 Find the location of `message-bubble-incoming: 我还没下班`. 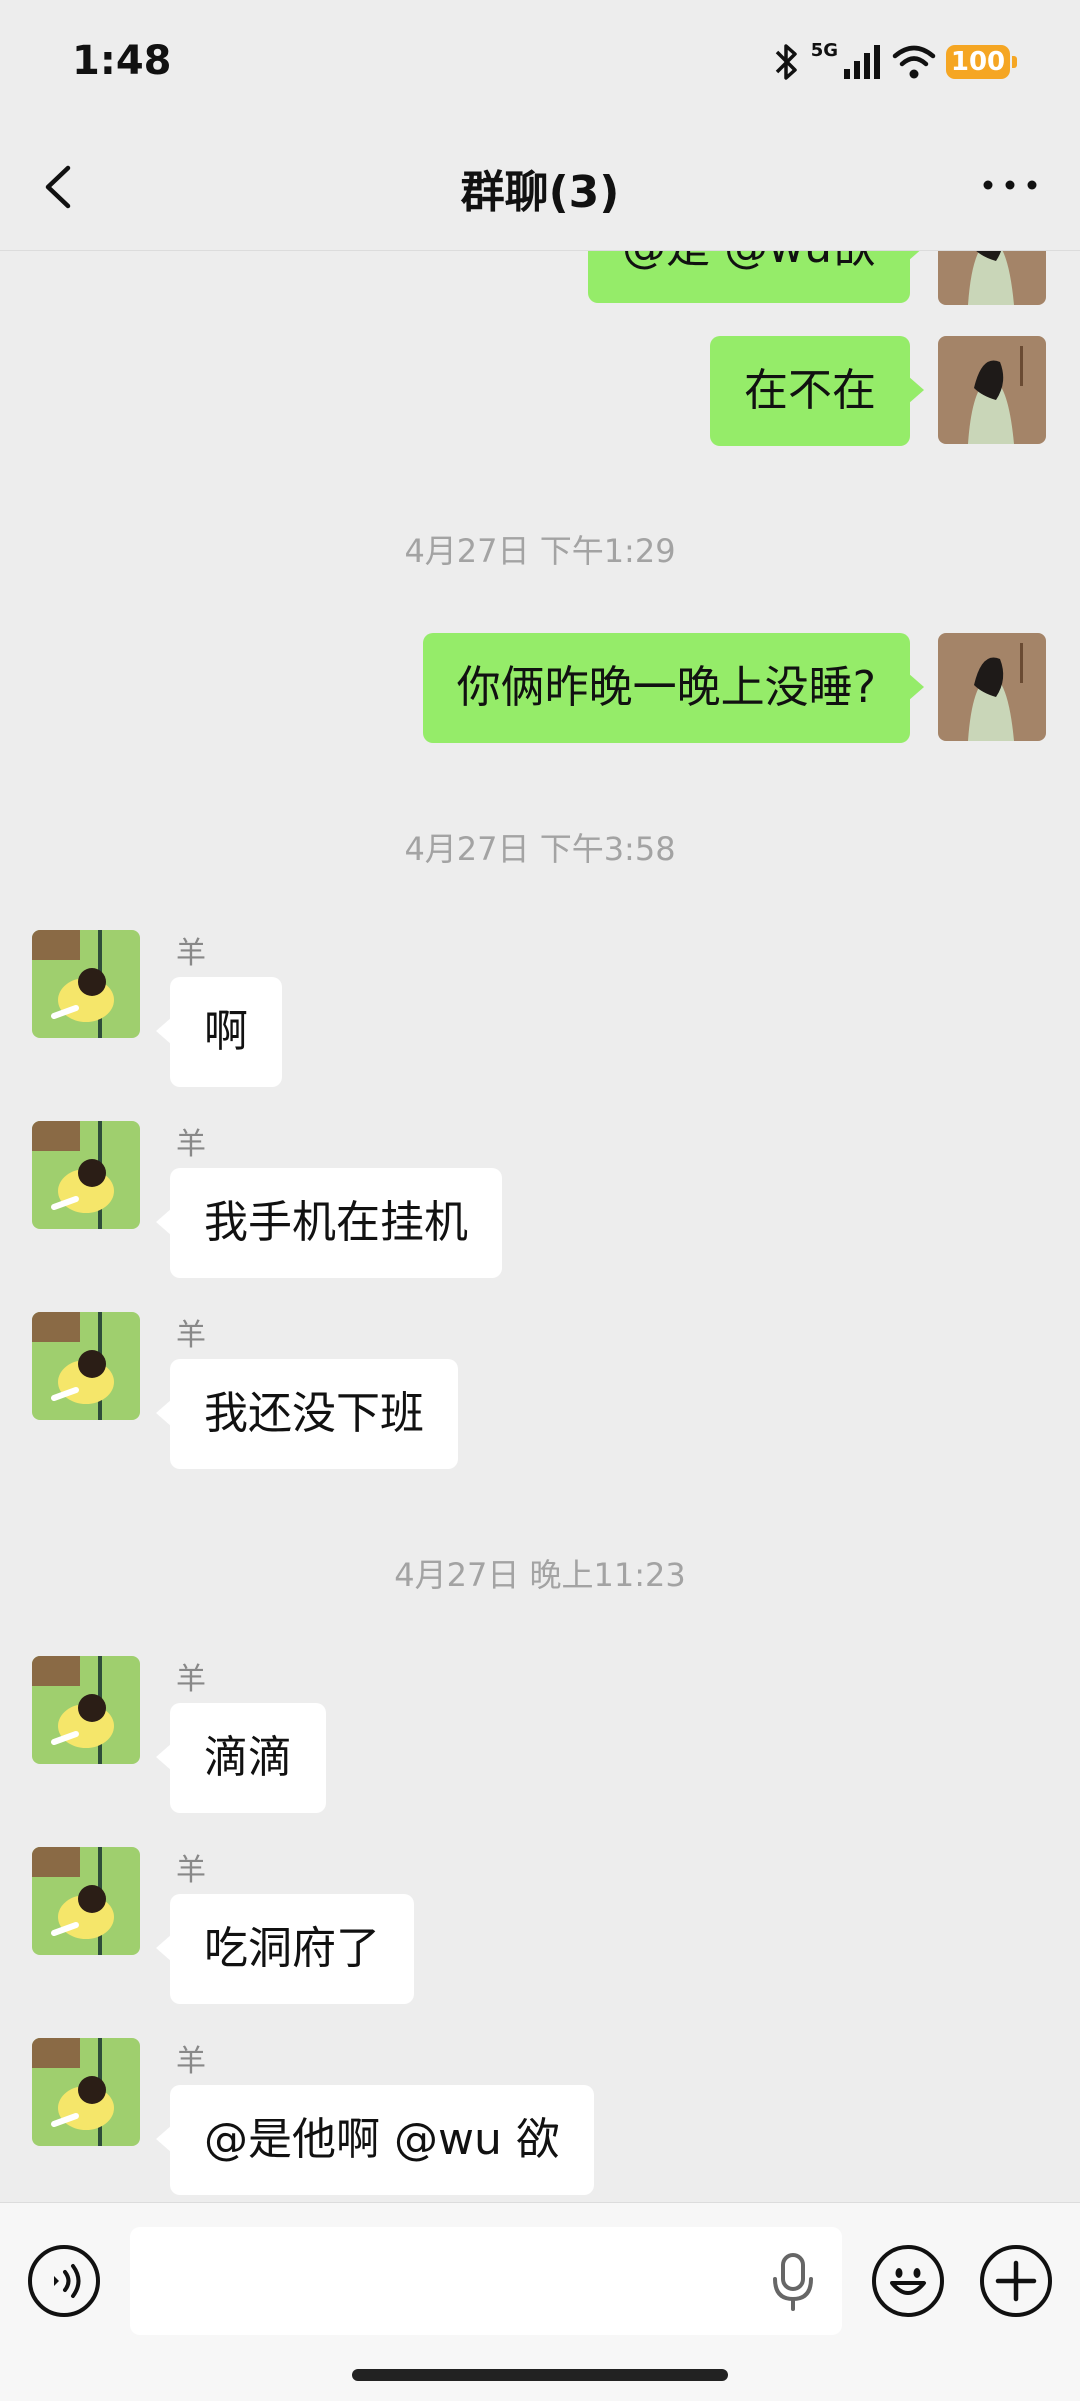

message-bubble-incoming: 我还没下班 is located at coordinates (307, 1414).